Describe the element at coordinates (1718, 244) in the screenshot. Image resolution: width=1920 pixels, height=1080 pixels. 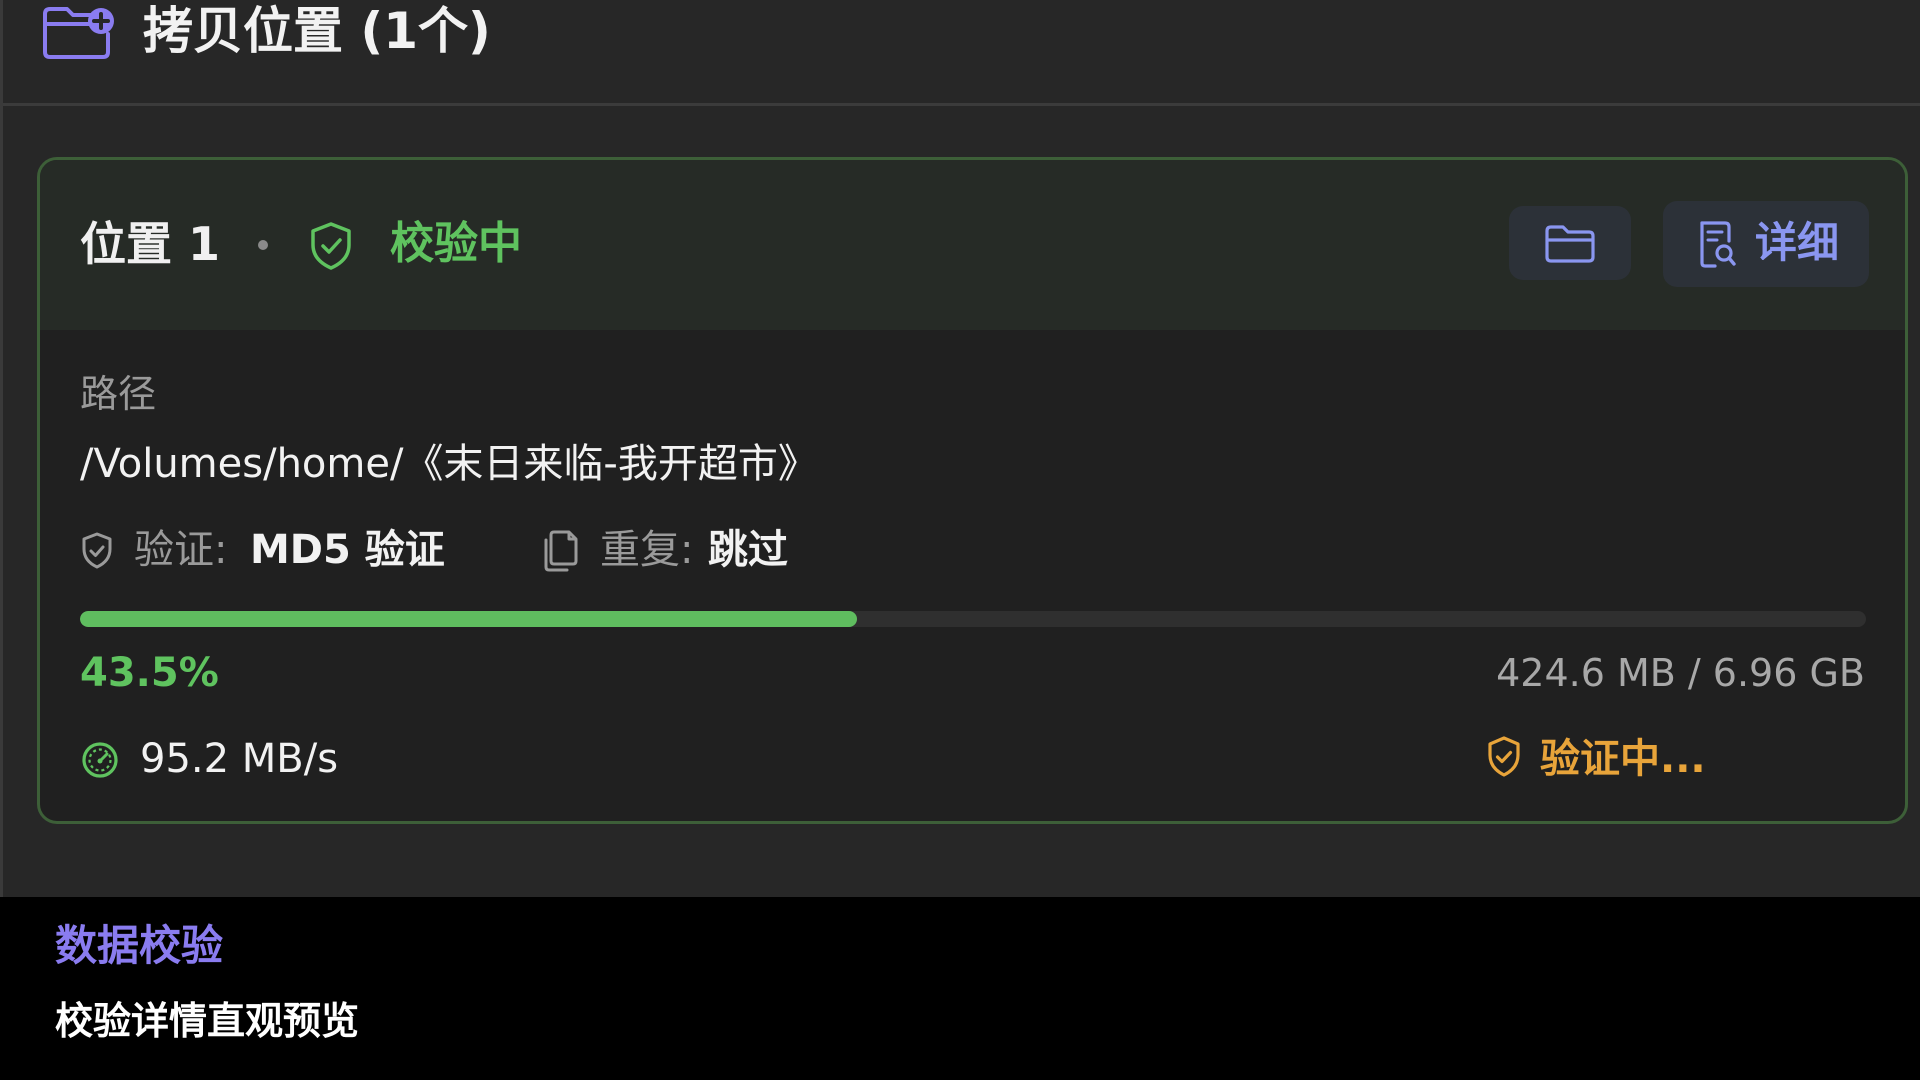
I see `document-search-icon` at that location.